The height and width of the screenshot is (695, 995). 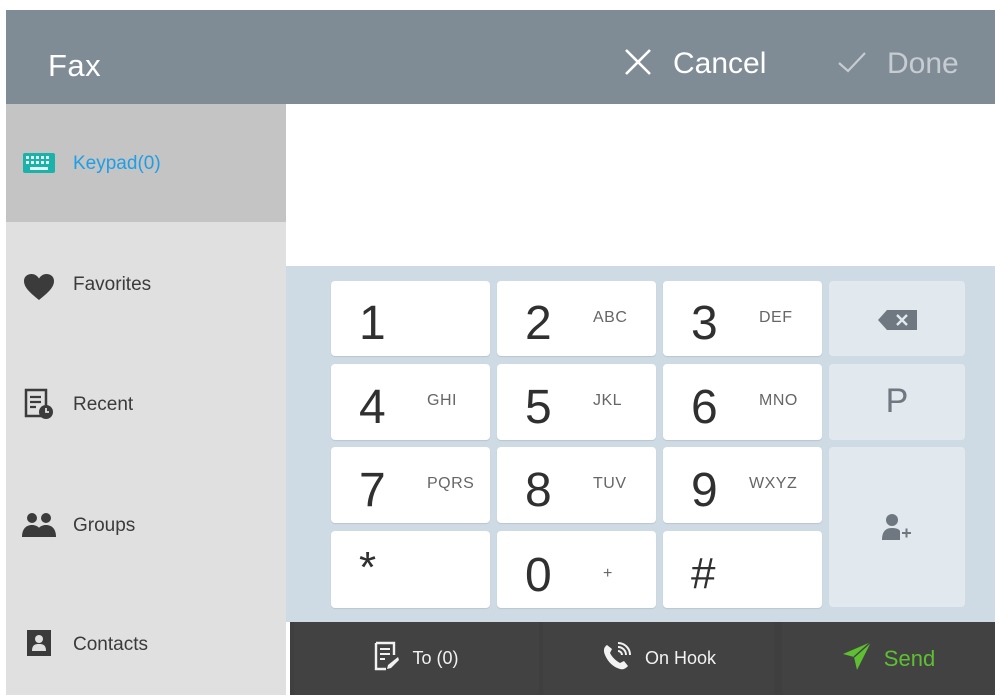 I want to click on key-digit: 7, so click(x=372, y=490).